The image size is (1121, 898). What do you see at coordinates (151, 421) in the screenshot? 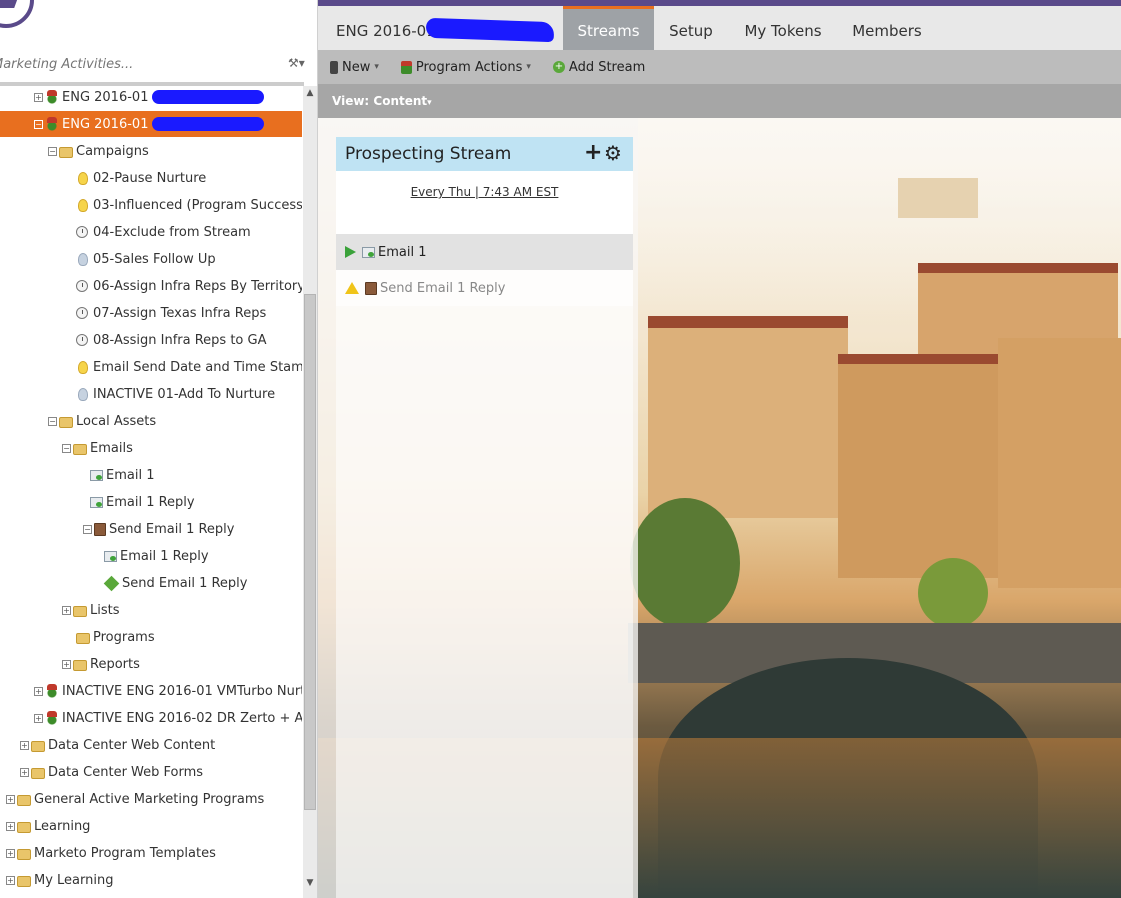
I see `tree-item: − Local Assets` at bounding box center [151, 421].